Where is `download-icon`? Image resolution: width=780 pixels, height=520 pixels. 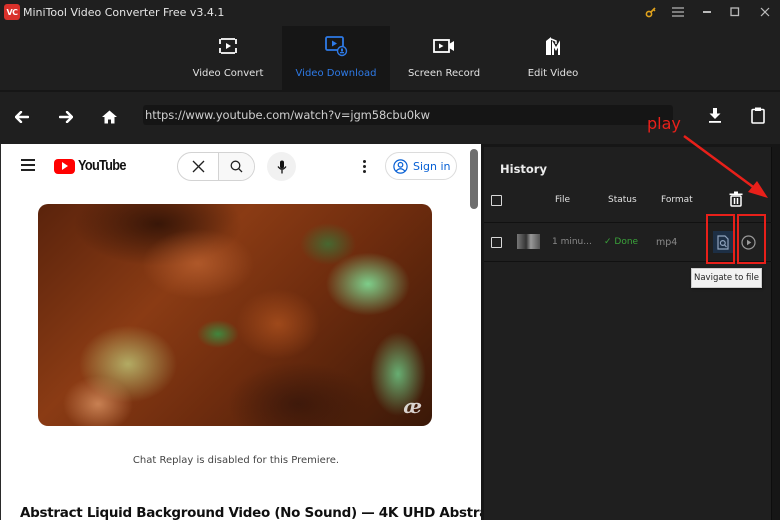
download-icon is located at coordinates (715, 115).